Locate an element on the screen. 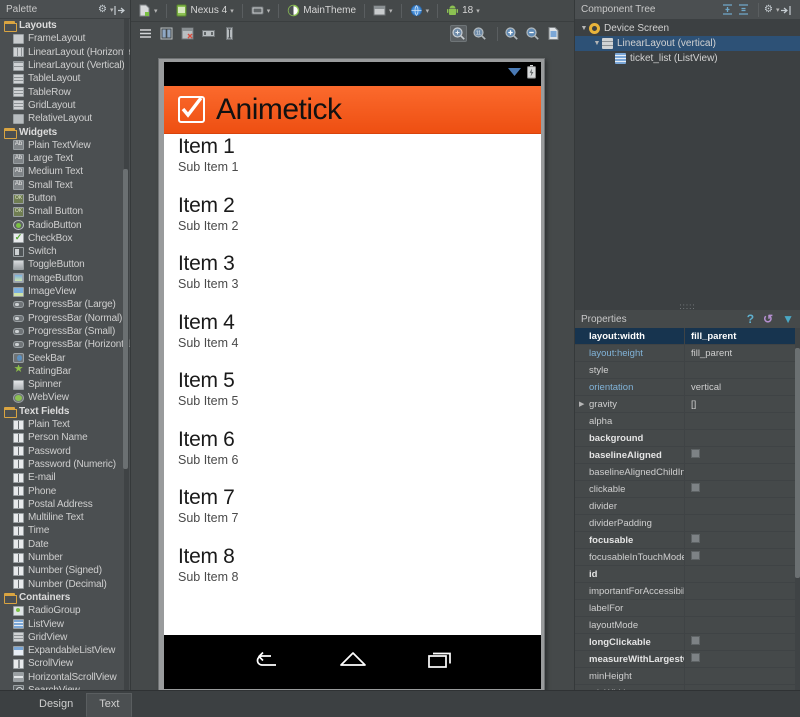 Image resolution: width=800 pixels, height=717 pixels. list-item: Item 1 Sub Item 1 is located at coordinates (359, 163).